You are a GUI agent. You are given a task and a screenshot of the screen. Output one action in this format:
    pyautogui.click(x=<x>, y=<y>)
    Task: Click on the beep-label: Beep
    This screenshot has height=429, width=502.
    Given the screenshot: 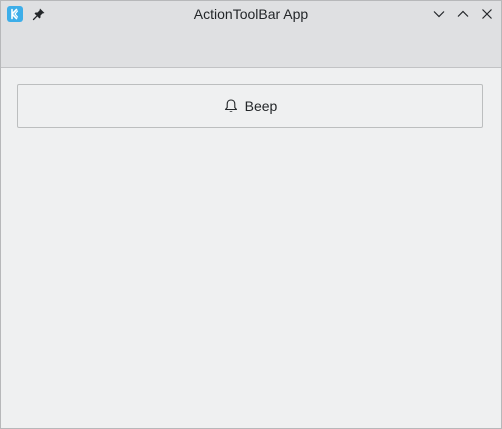 What is the action you would take?
    pyautogui.click(x=261, y=106)
    